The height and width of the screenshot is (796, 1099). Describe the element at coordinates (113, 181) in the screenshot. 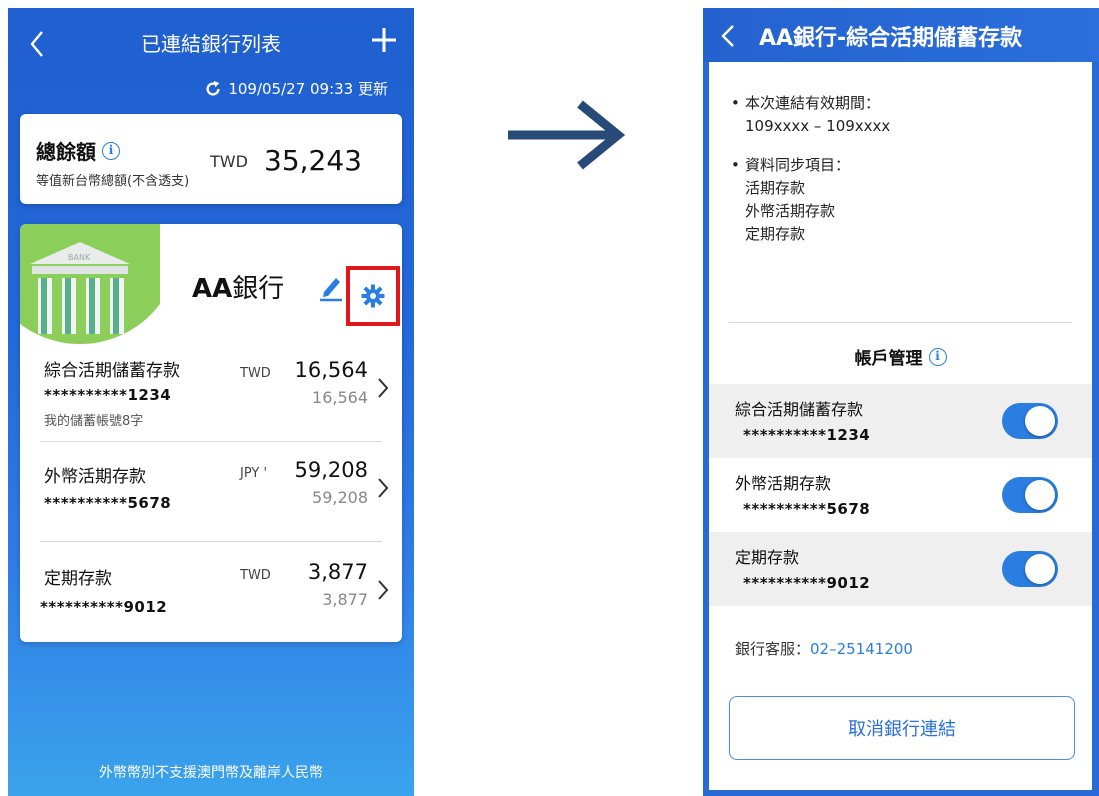

I see `total-subtitle: 等值新台幣總額(不含透支)` at that location.